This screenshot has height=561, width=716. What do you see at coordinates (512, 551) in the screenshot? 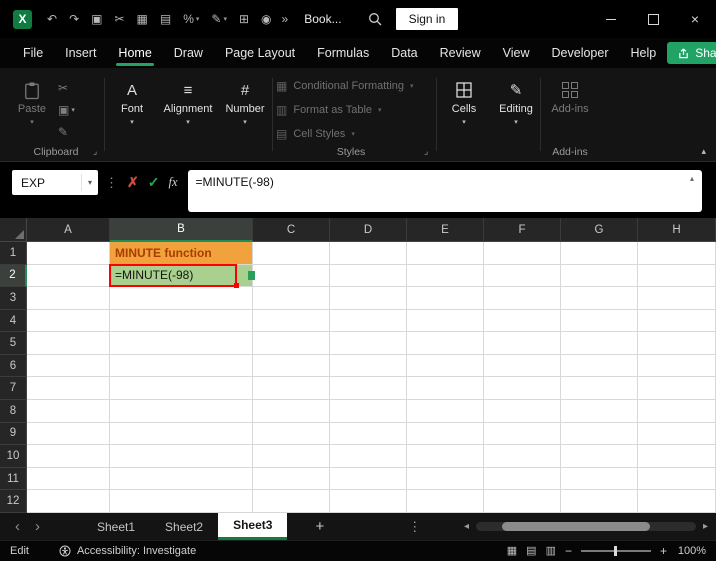
I see `normal-view-icon: ▦` at bounding box center [512, 551].